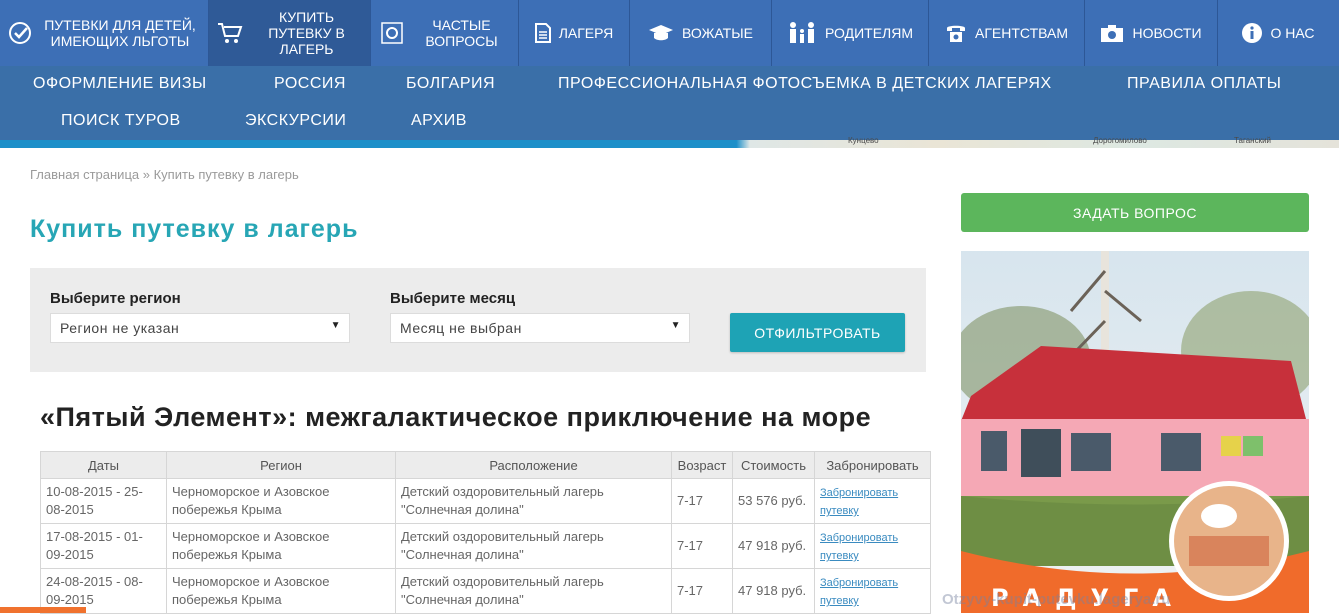  I want to click on nav-item-benefits: Путевки для детей, имеющих льготы, so click(104, 33).